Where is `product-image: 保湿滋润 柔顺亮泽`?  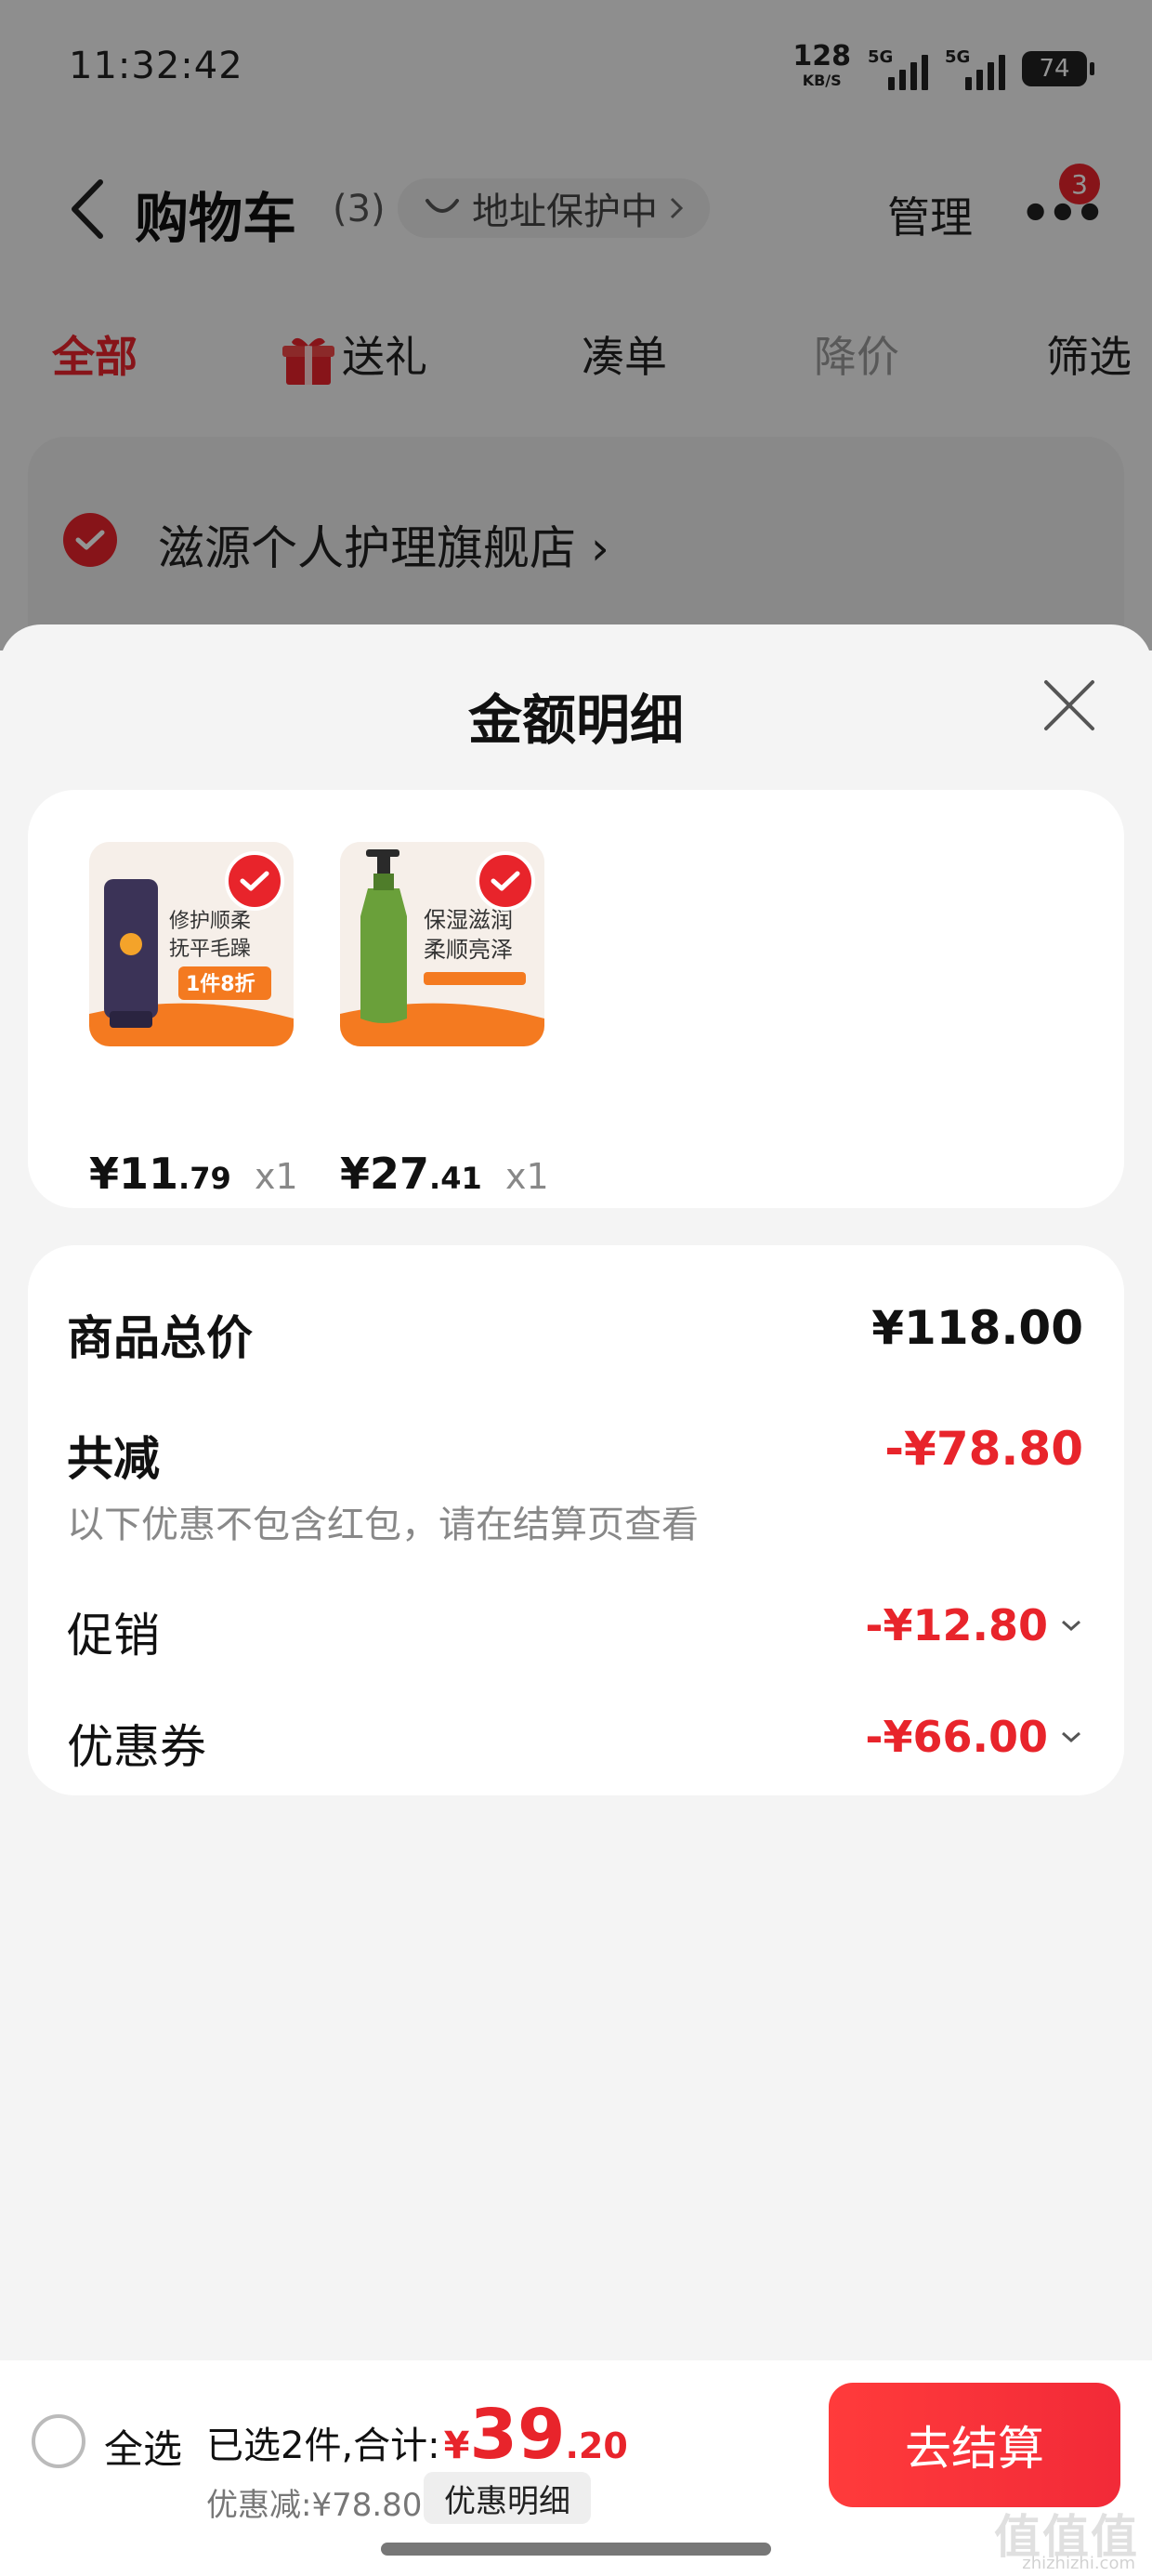 product-image: 保湿滋润 柔顺亮泽 is located at coordinates (442, 944).